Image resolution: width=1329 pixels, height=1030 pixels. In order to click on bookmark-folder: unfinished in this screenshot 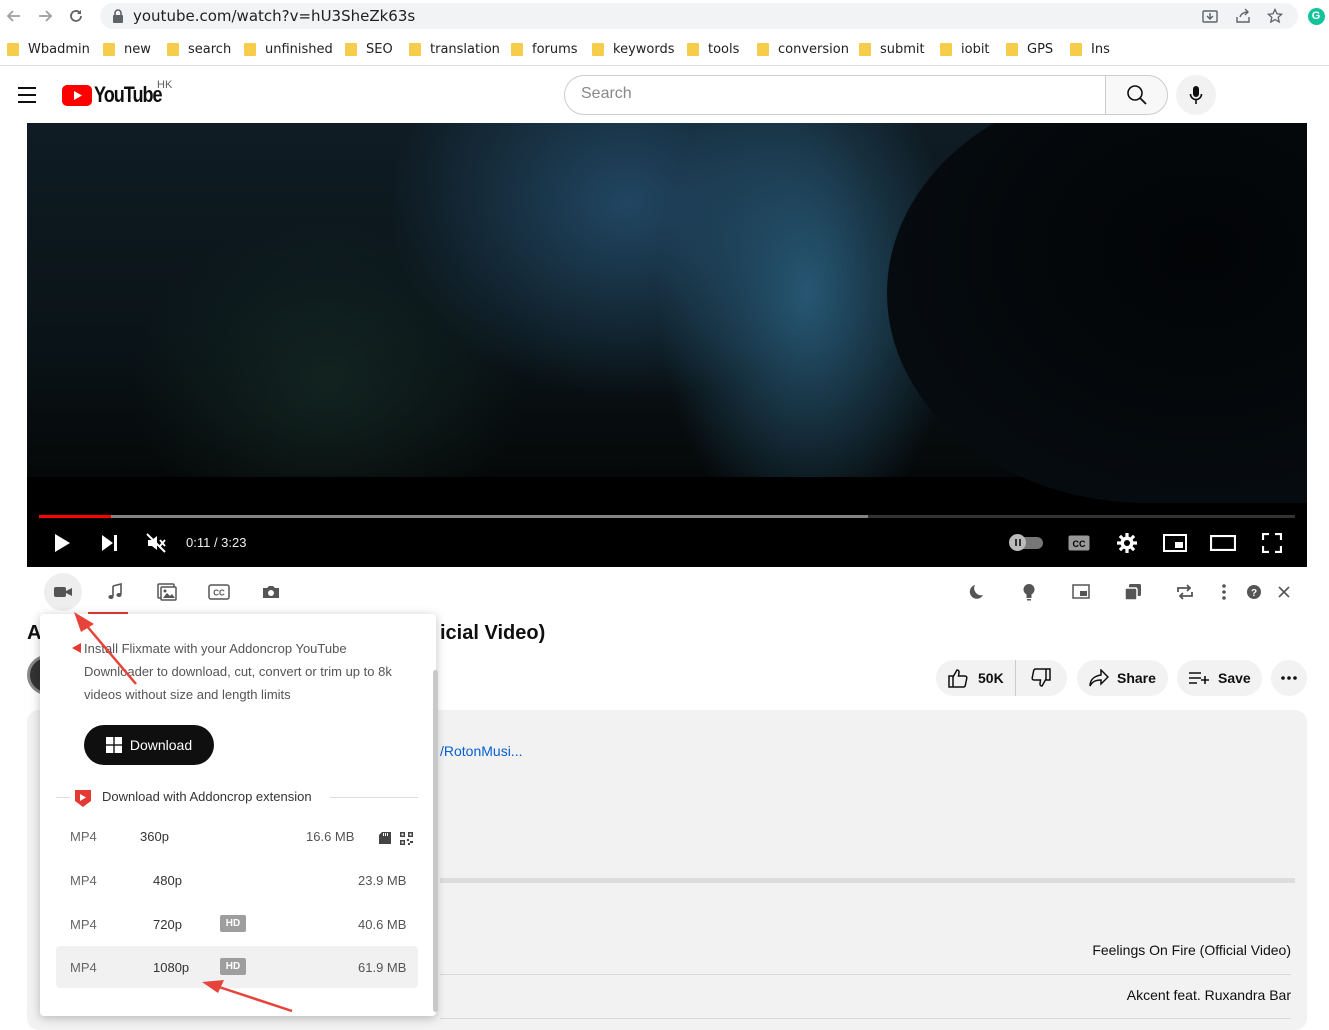, I will do `click(288, 49)`.